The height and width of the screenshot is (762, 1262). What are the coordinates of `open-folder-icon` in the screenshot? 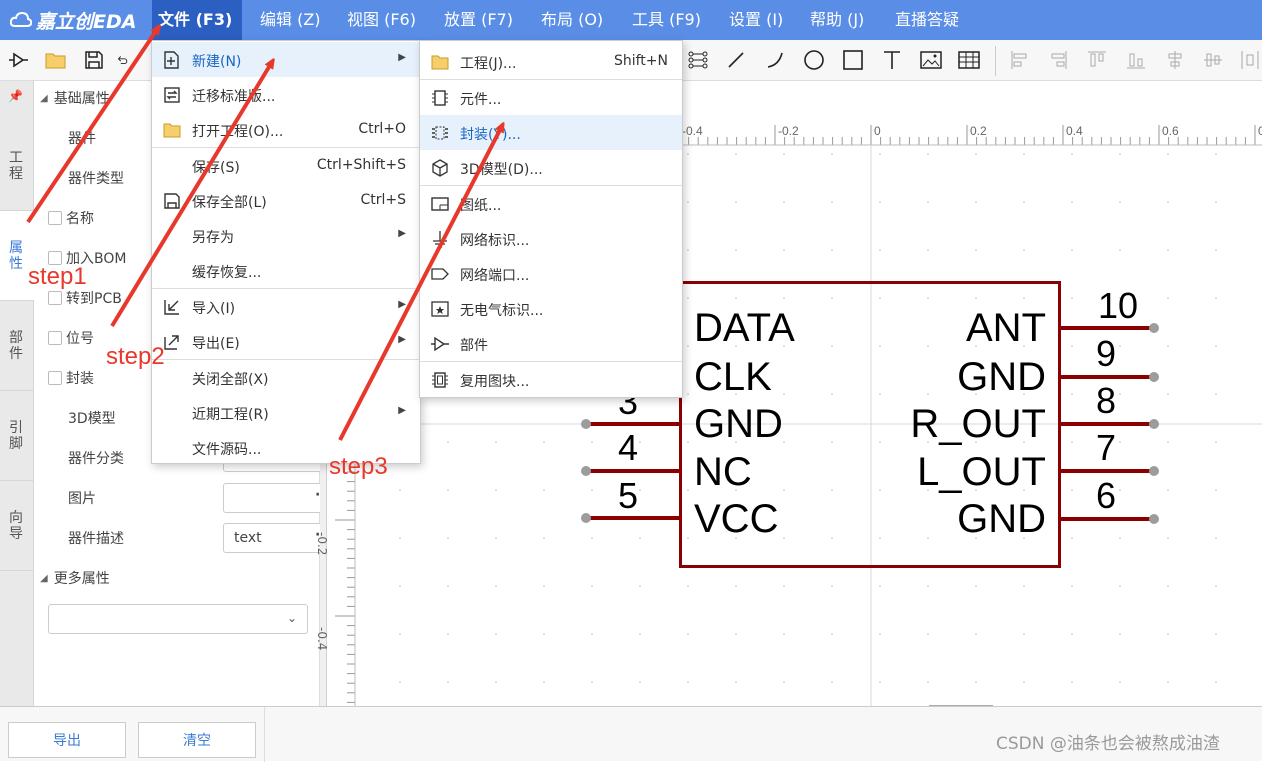 It's located at (56, 60).